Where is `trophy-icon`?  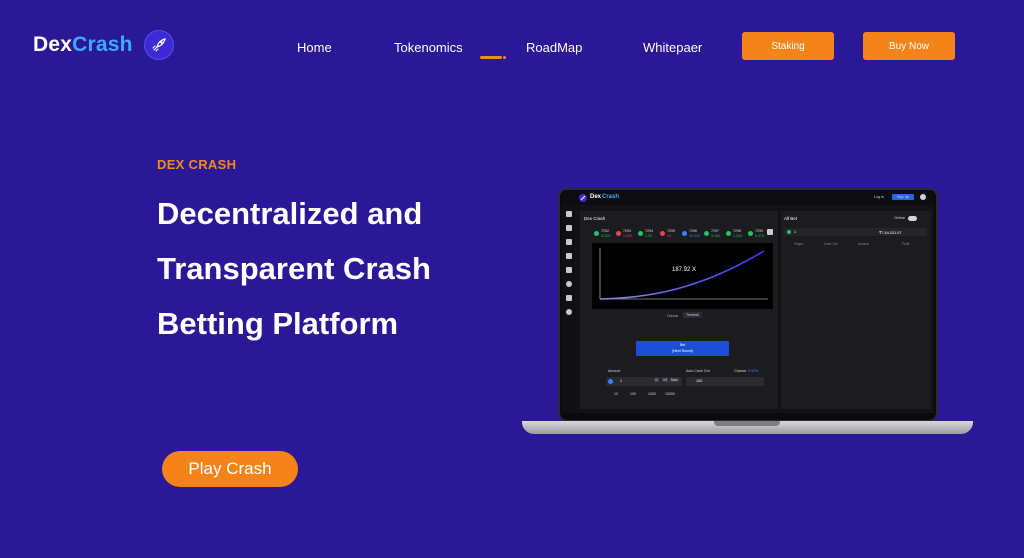 trophy-icon is located at coordinates (569, 270).